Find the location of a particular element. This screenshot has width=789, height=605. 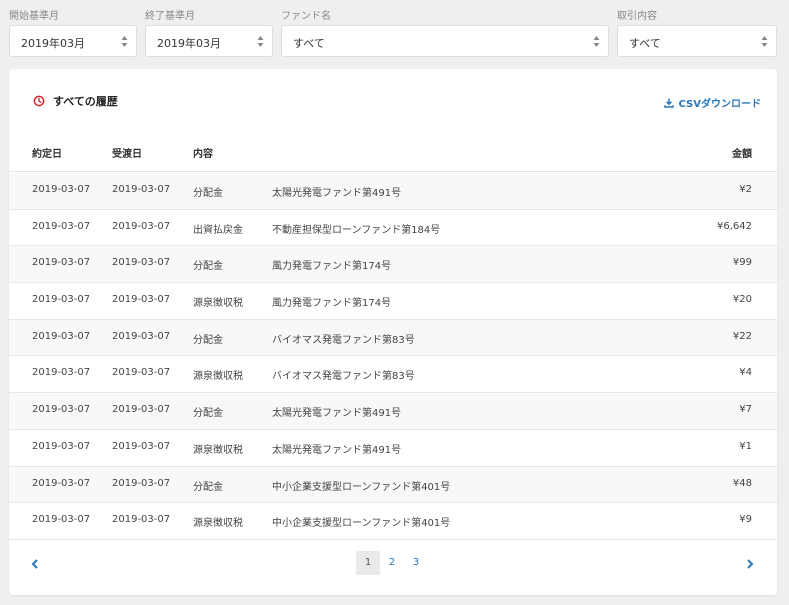

transaction-type-select: すべて is located at coordinates (697, 41).